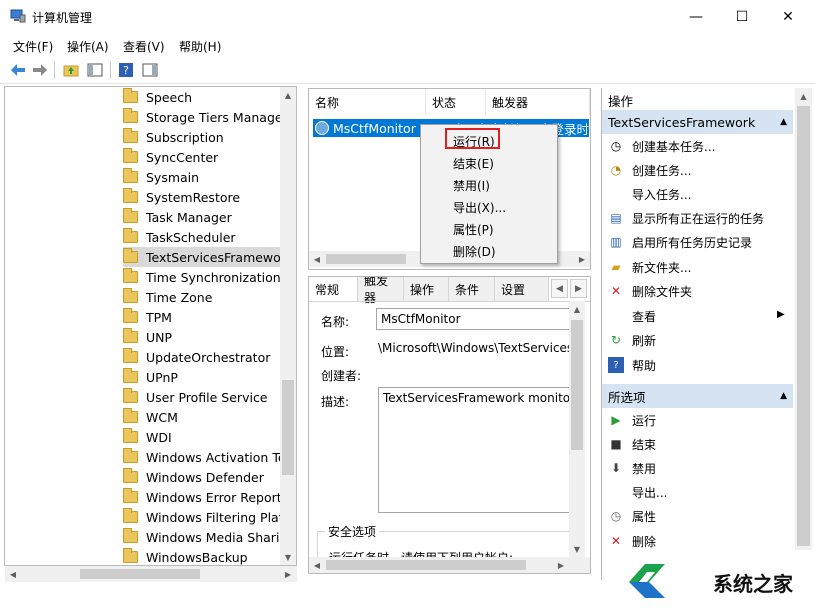 This screenshot has height=610, width=815. Describe the element at coordinates (179, 237) in the screenshot. I see `tree-item: TaskScheduler` at that location.